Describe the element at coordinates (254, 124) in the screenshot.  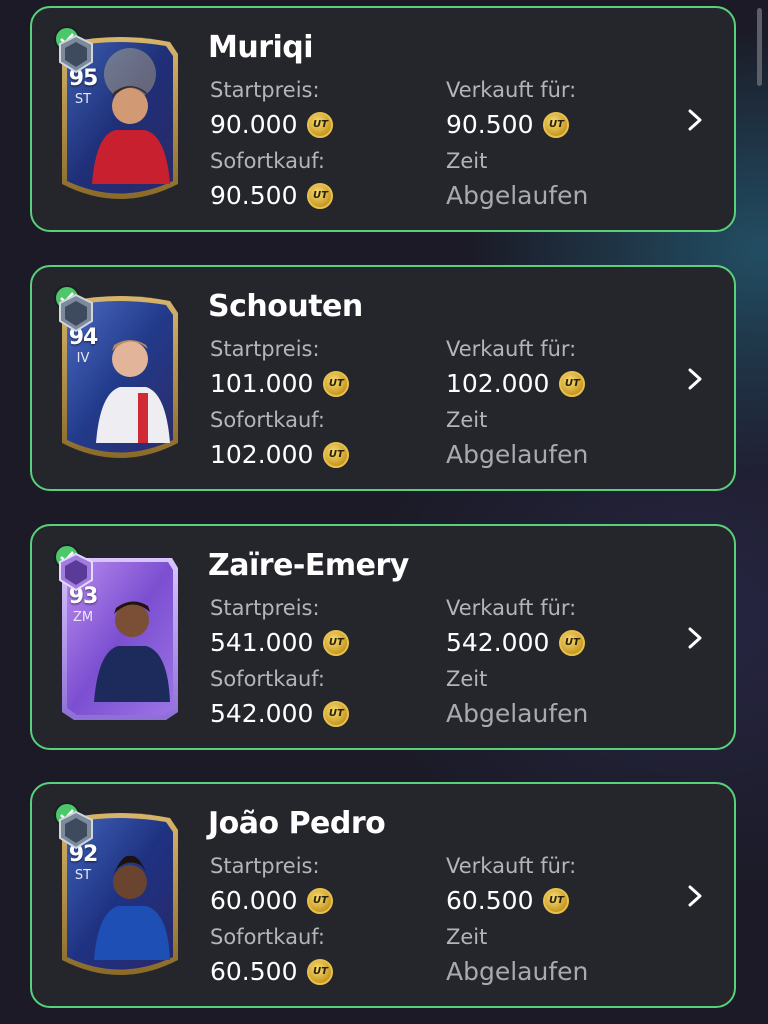
I see `start-price-amount: 90.000` at that location.